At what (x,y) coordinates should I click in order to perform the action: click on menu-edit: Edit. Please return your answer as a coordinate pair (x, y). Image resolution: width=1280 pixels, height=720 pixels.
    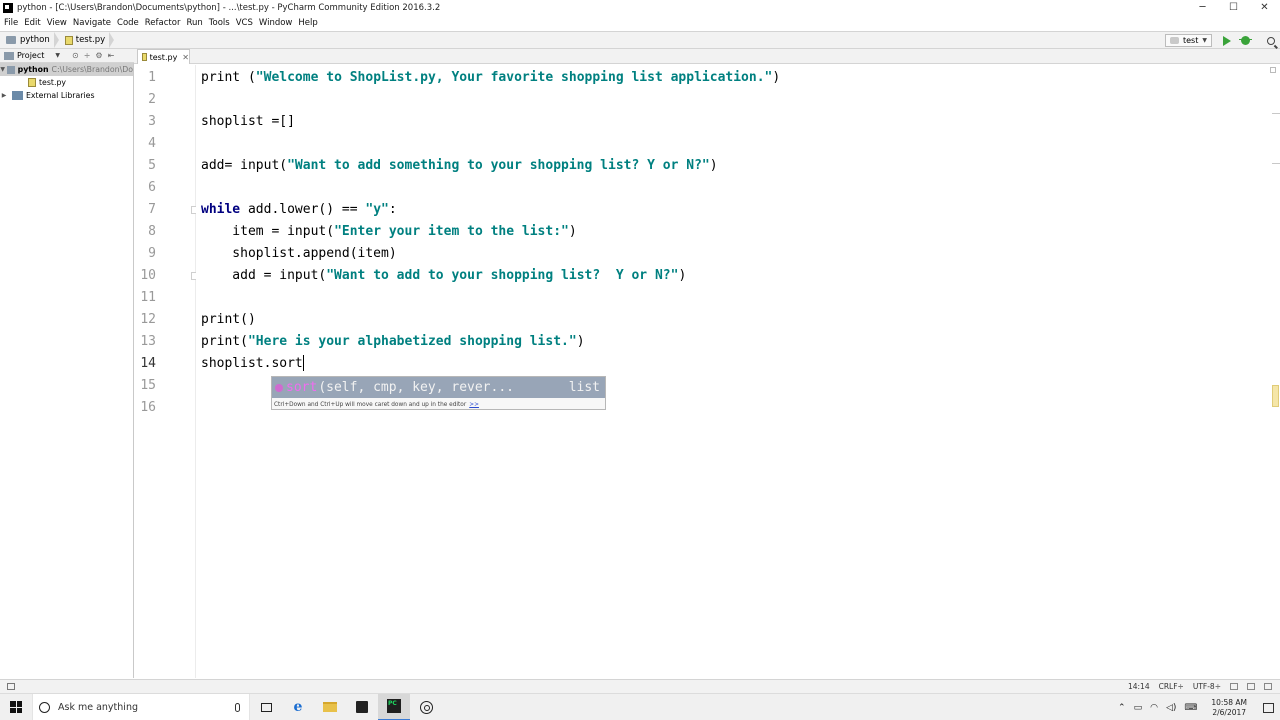
    Looking at the image, I should click on (33, 23).